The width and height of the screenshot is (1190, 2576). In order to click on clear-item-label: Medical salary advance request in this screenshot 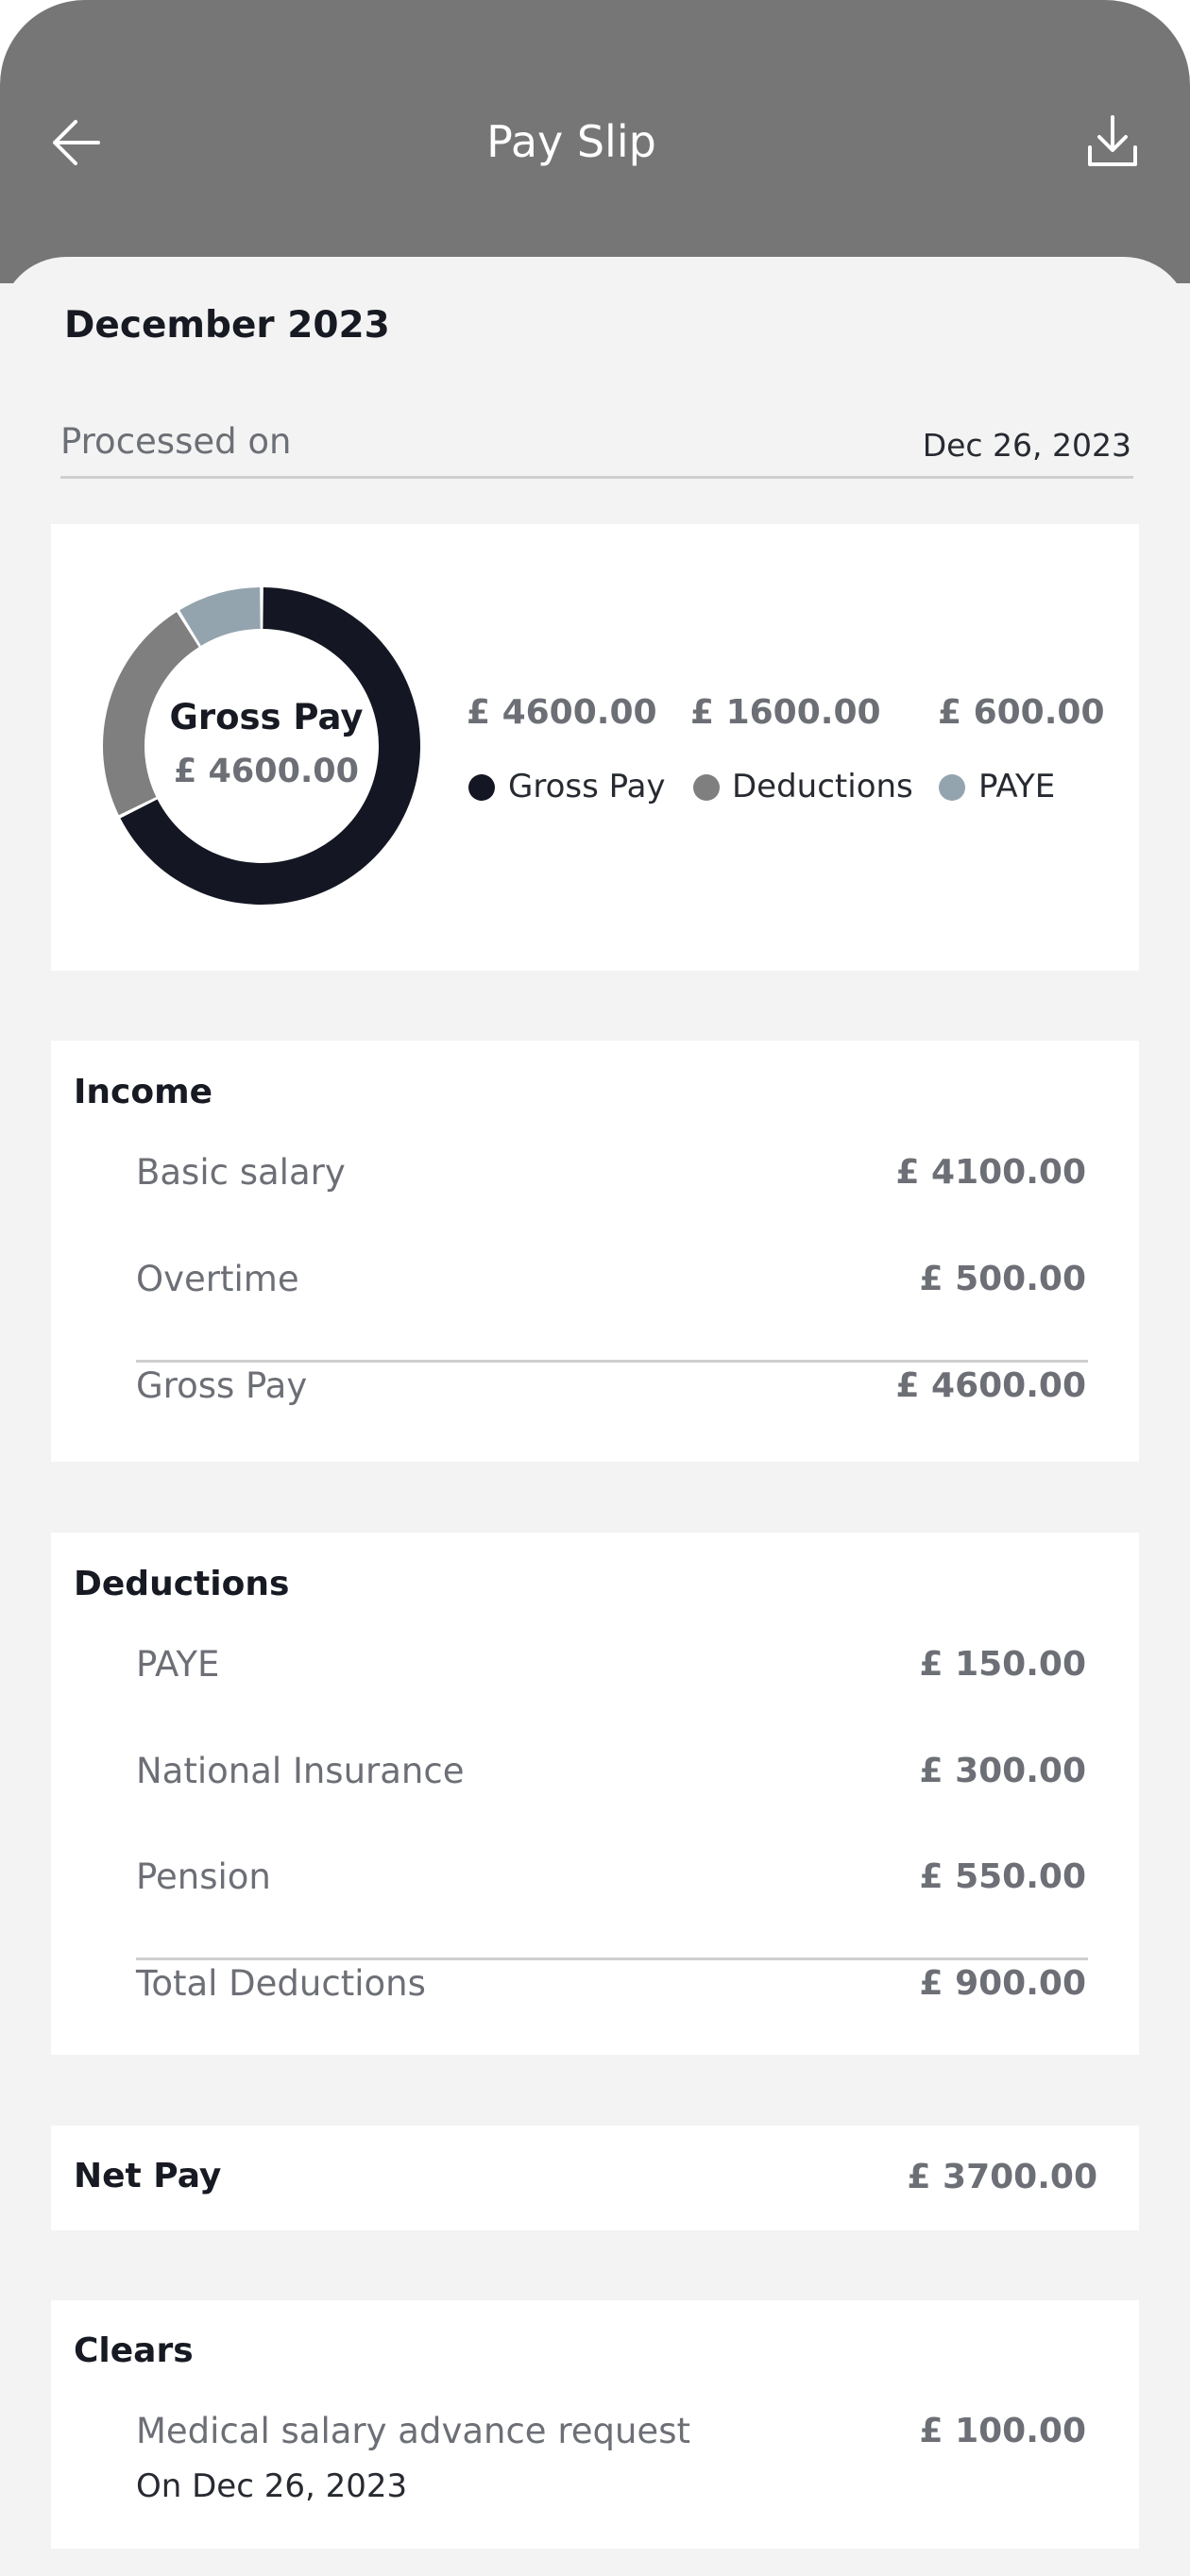, I will do `click(413, 2431)`.